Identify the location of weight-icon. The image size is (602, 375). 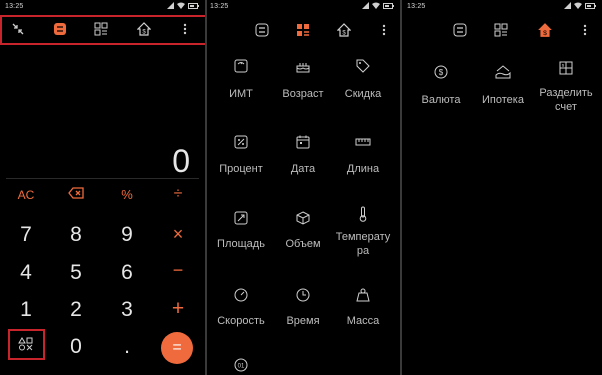
(363, 295).